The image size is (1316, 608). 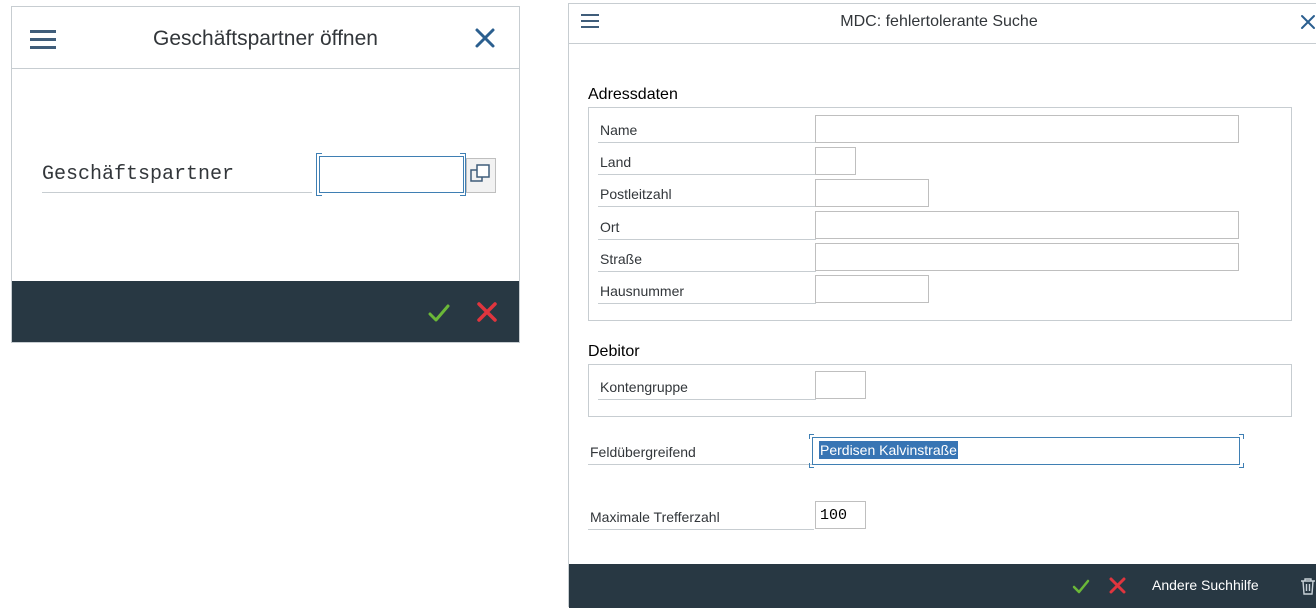 I want to click on group-title-address: Adressdaten, so click(x=633, y=94).